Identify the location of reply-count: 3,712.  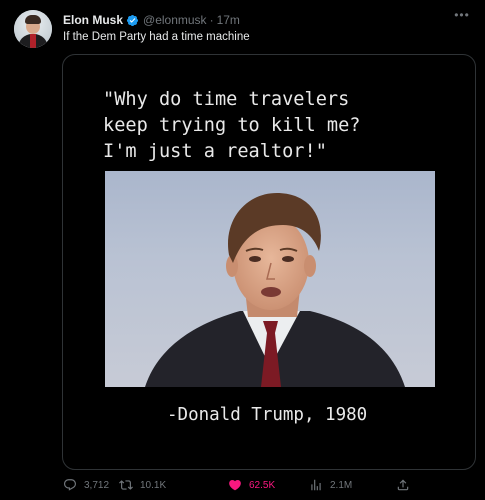
(97, 485).